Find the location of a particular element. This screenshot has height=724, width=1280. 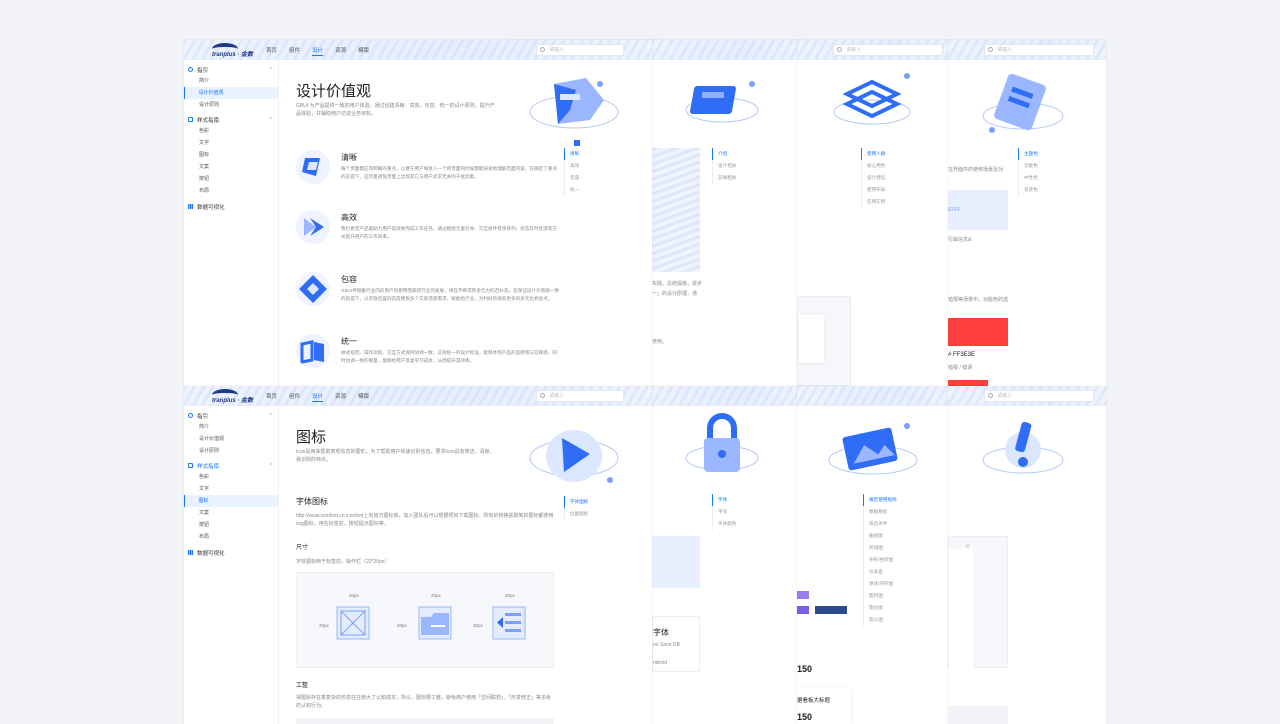

page-preview-4: 请输入 使用人群 核心用色 设计建议 使用布局 应用实例 is located at coordinates (875, 213).